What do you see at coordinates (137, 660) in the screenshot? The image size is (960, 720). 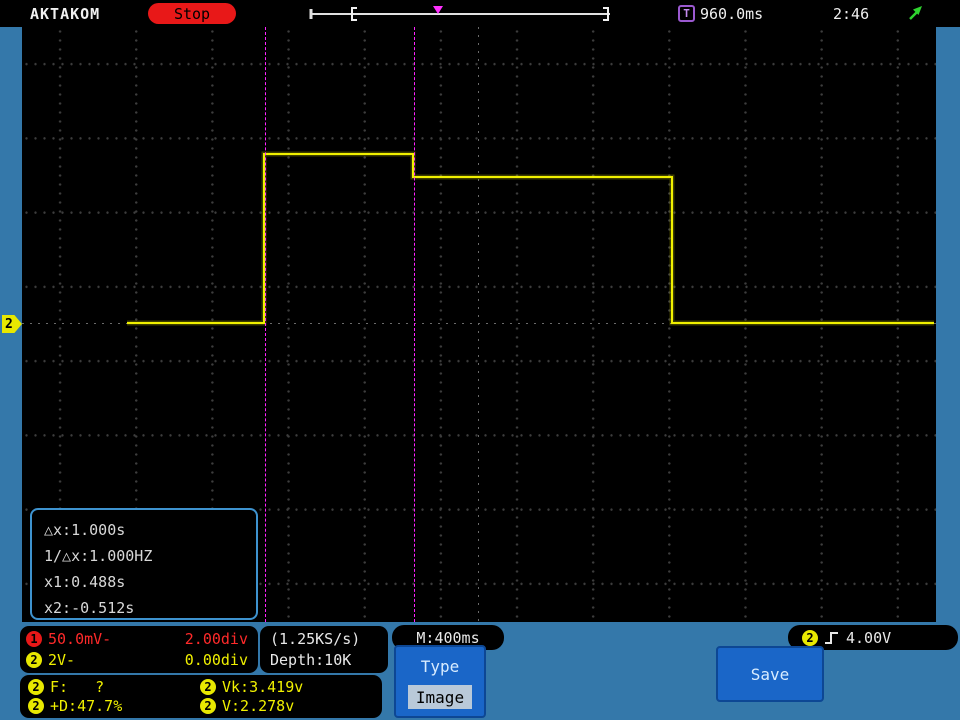 I see `channel2-settings-row: 2 2V- 0.00div` at bounding box center [137, 660].